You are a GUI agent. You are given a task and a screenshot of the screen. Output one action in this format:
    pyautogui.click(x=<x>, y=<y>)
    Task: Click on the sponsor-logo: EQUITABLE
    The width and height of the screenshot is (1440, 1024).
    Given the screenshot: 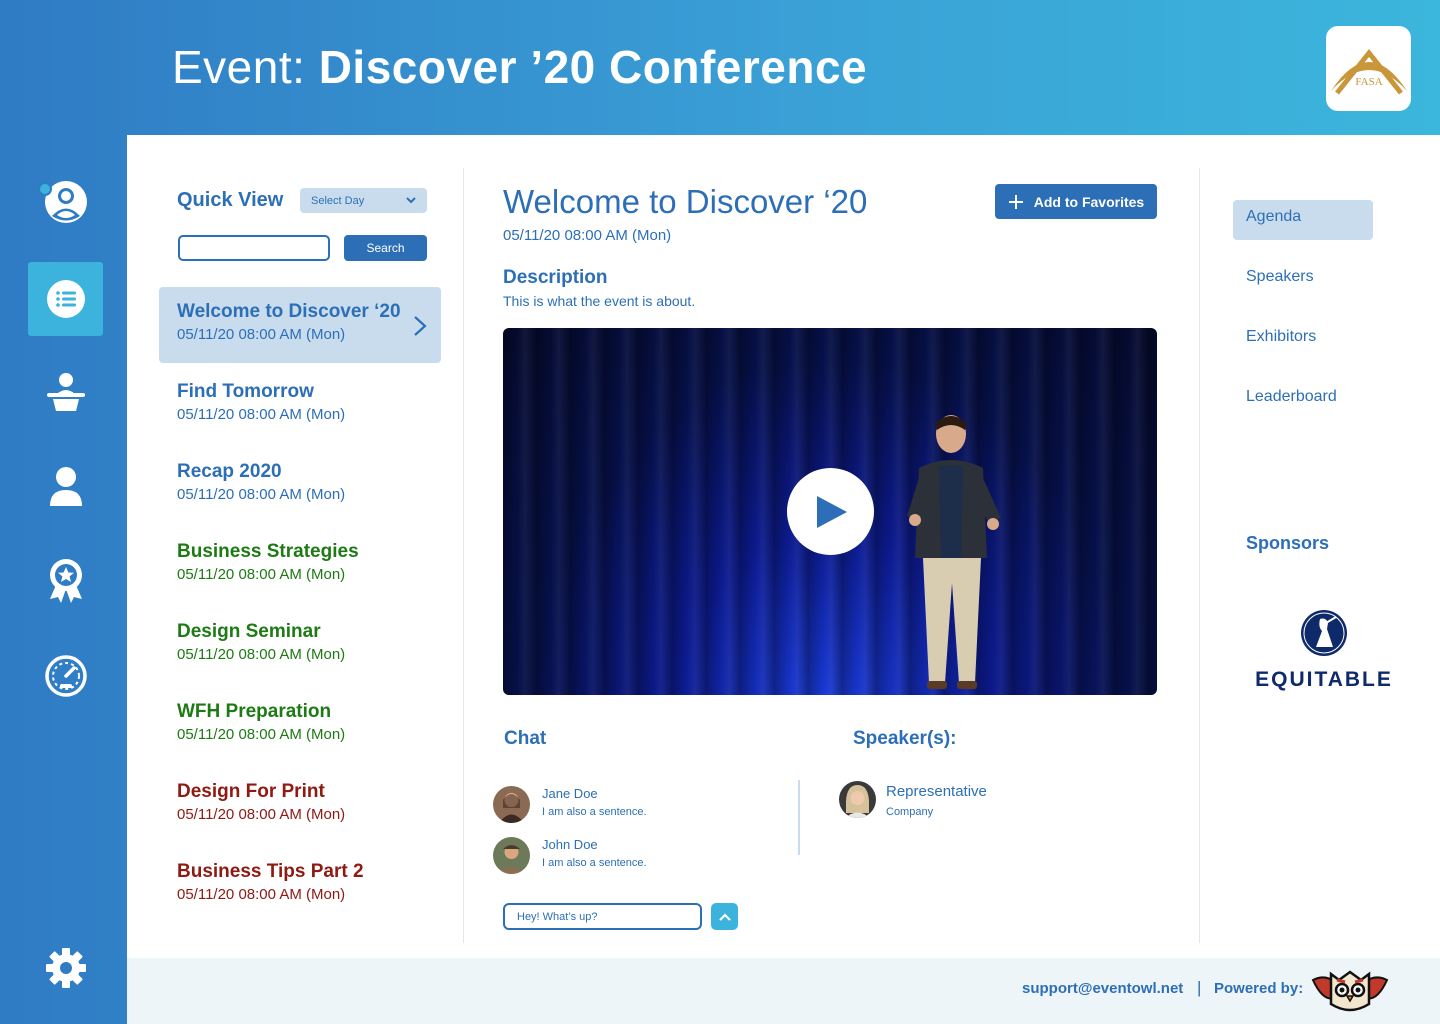 What is the action you would take?
    pyautogui.click(x=1324, y=650)
    